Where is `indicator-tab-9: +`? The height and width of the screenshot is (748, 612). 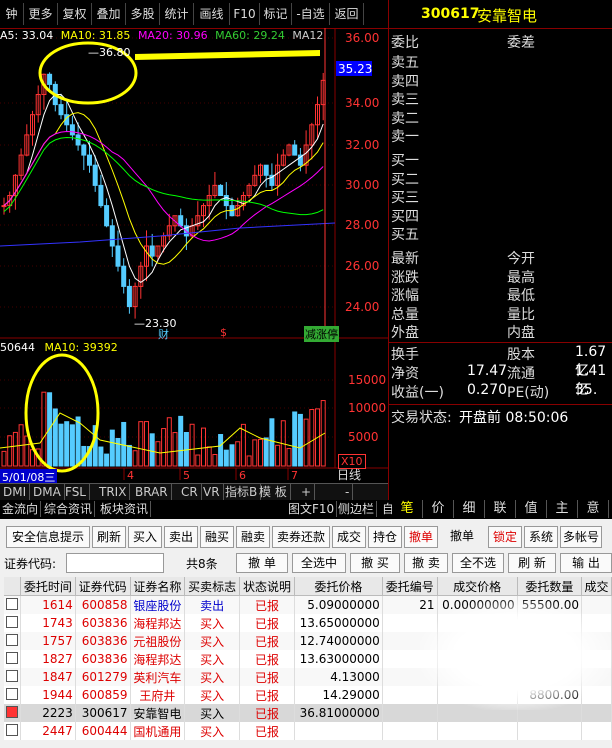
indicator-tab-9: + is located at coordinates (307, 492).